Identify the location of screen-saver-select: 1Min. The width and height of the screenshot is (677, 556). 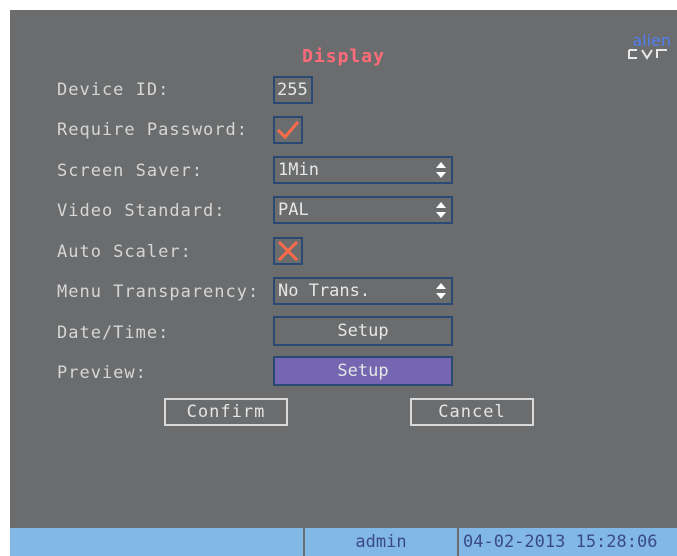
(363, 170).